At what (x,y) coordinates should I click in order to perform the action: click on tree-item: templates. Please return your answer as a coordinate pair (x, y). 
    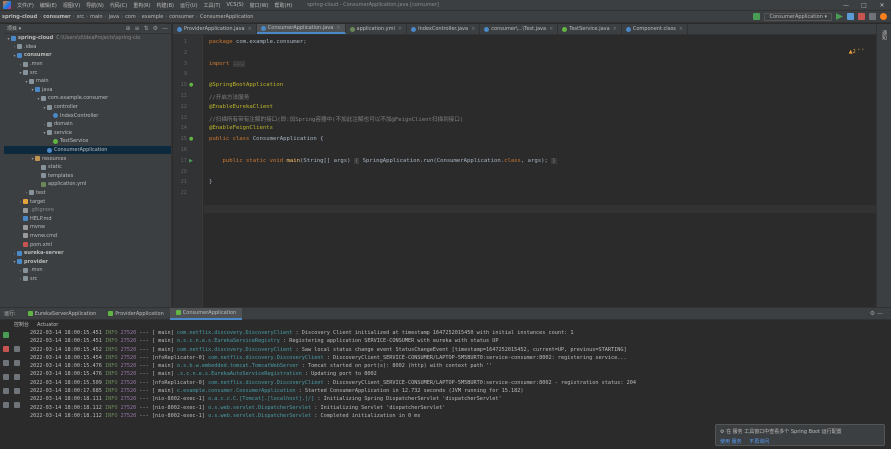
    Looking at the image, I should click on (87, 176).